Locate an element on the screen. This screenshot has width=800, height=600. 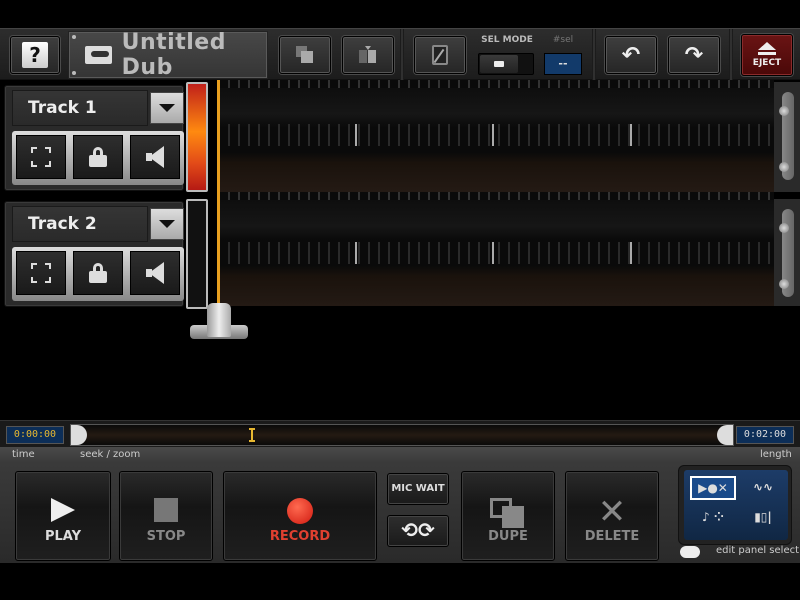
redo-button: ↷ is located at coordinates (694, 55).